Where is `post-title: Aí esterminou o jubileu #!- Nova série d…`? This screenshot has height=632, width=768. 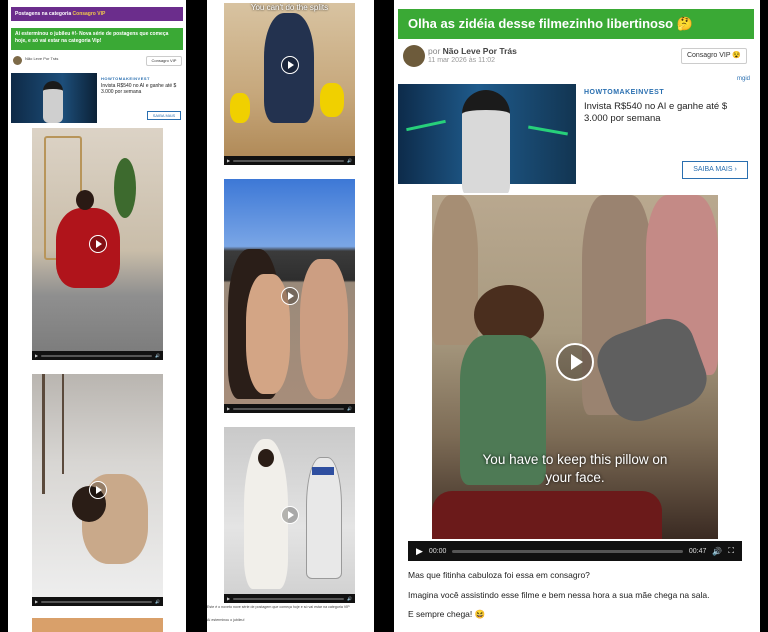
post-title: Aí esterminou o jubileu #!- Nova série d… is located at coordinates (97, 39).